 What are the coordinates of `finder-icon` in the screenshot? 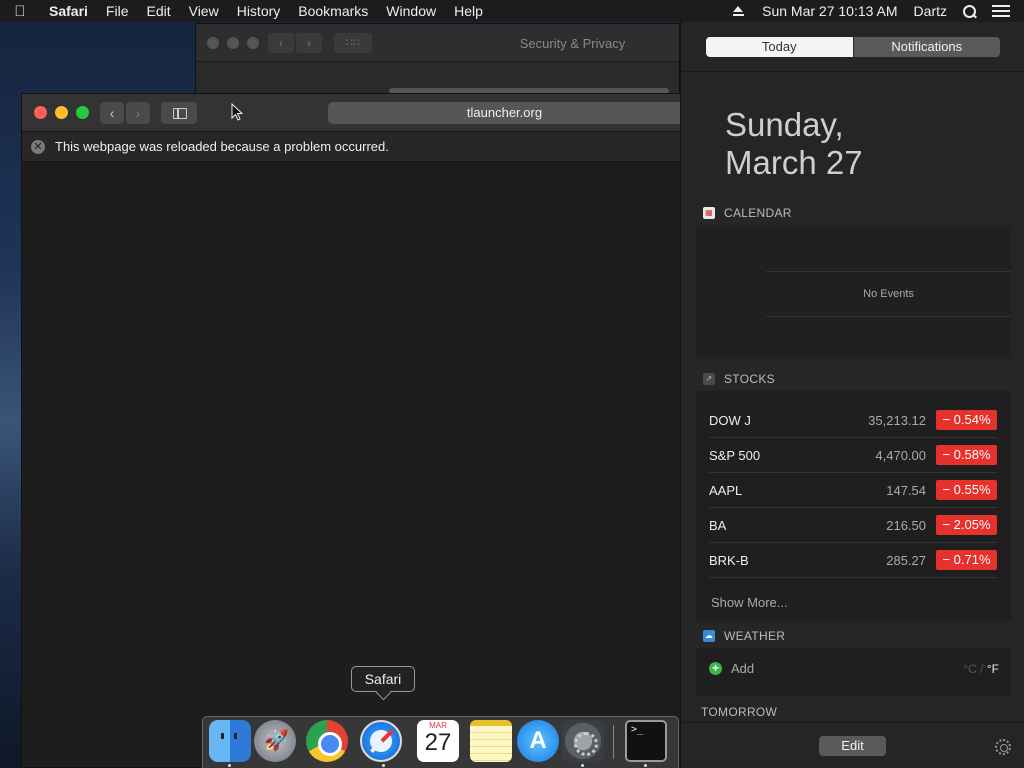 It's located at (230, 741).